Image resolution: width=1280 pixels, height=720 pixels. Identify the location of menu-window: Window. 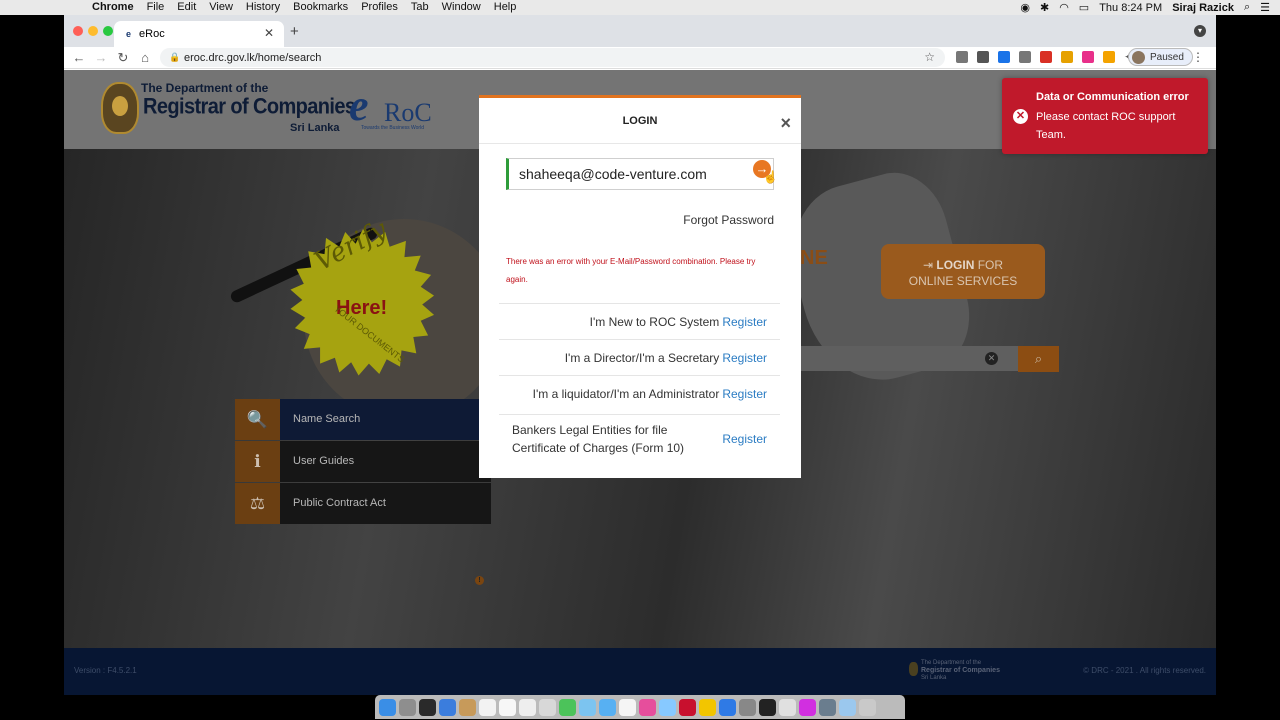
(461, 7).